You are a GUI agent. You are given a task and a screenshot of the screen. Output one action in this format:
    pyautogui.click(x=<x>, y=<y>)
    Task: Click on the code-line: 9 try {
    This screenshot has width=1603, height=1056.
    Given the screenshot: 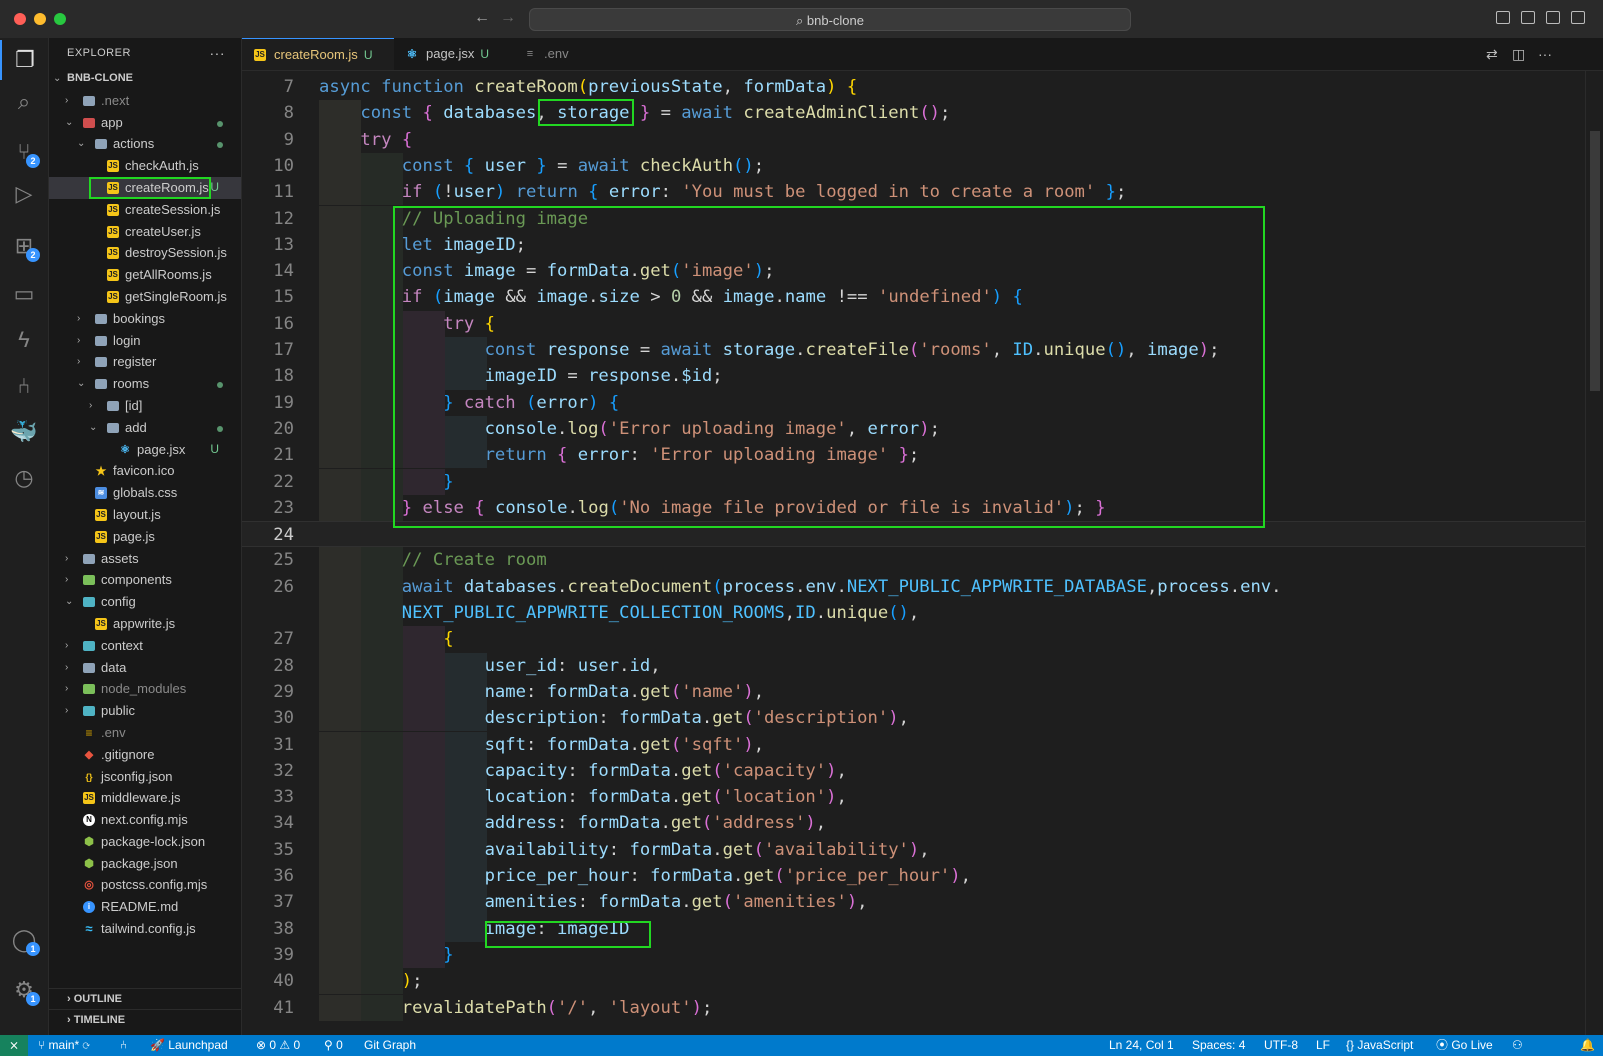 What is the action you would take?
    pyautogui.click(x=913, y=139)
    